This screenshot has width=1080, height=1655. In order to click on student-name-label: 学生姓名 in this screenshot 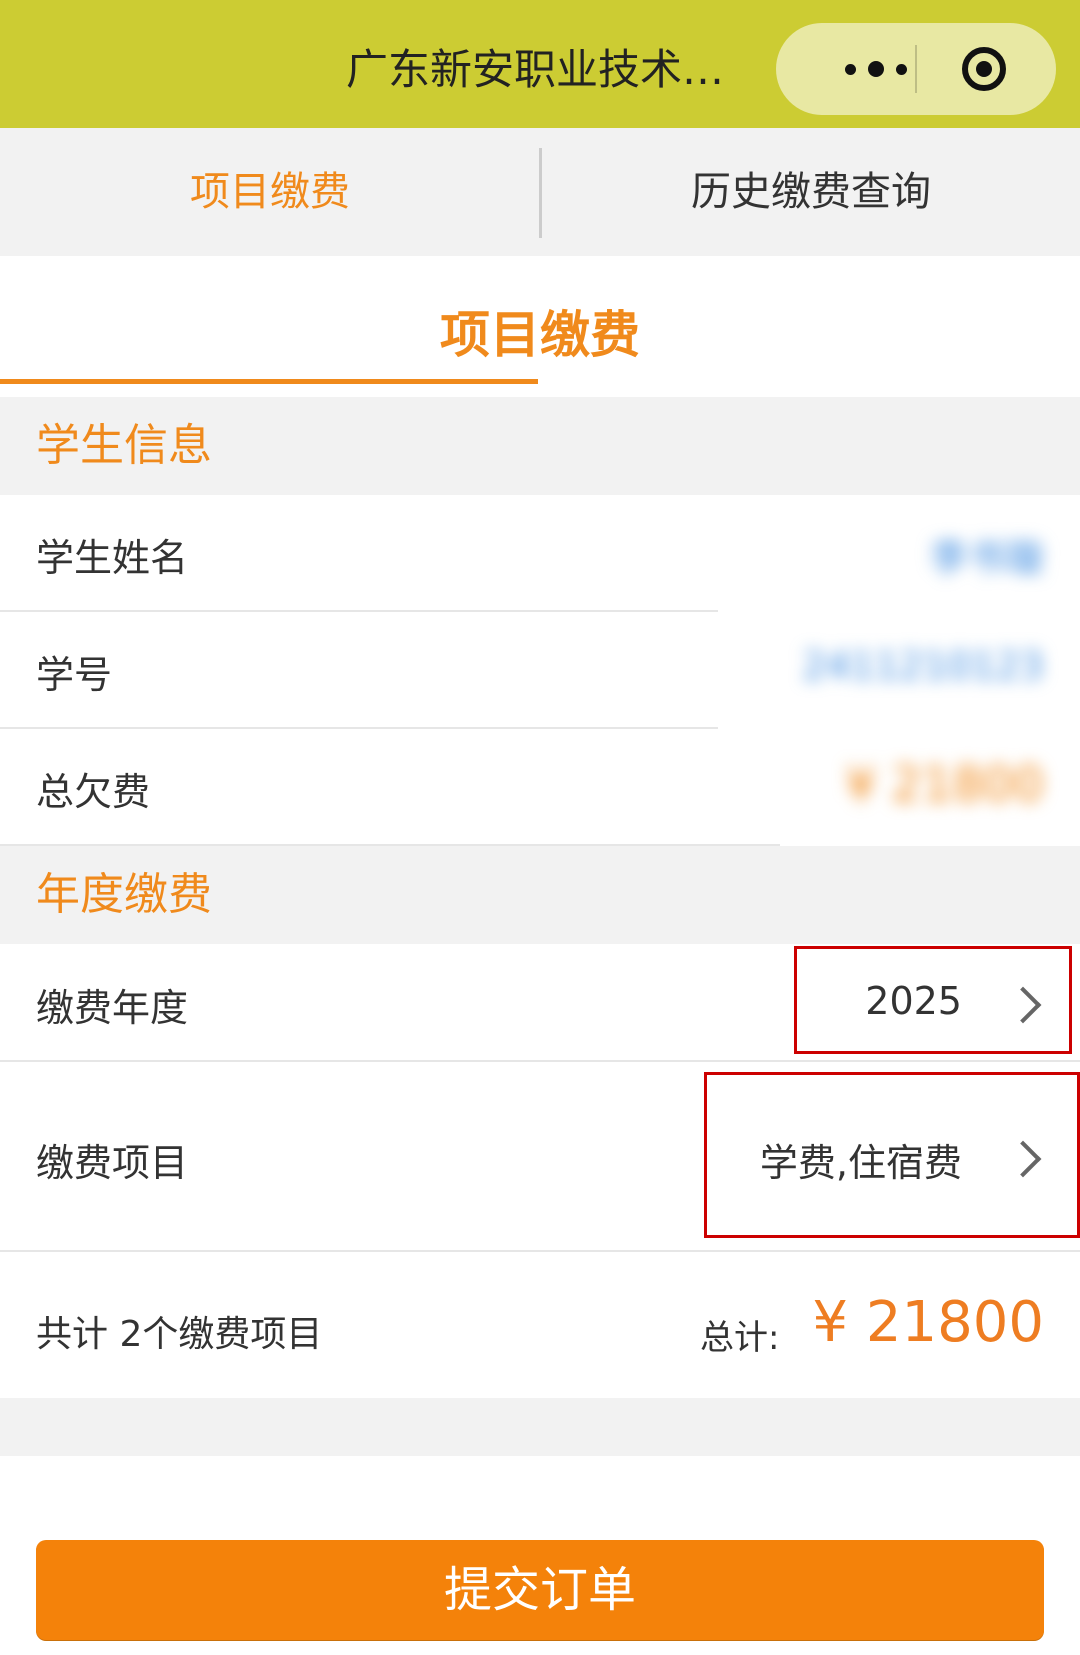, I will do `click(112, 558)`.